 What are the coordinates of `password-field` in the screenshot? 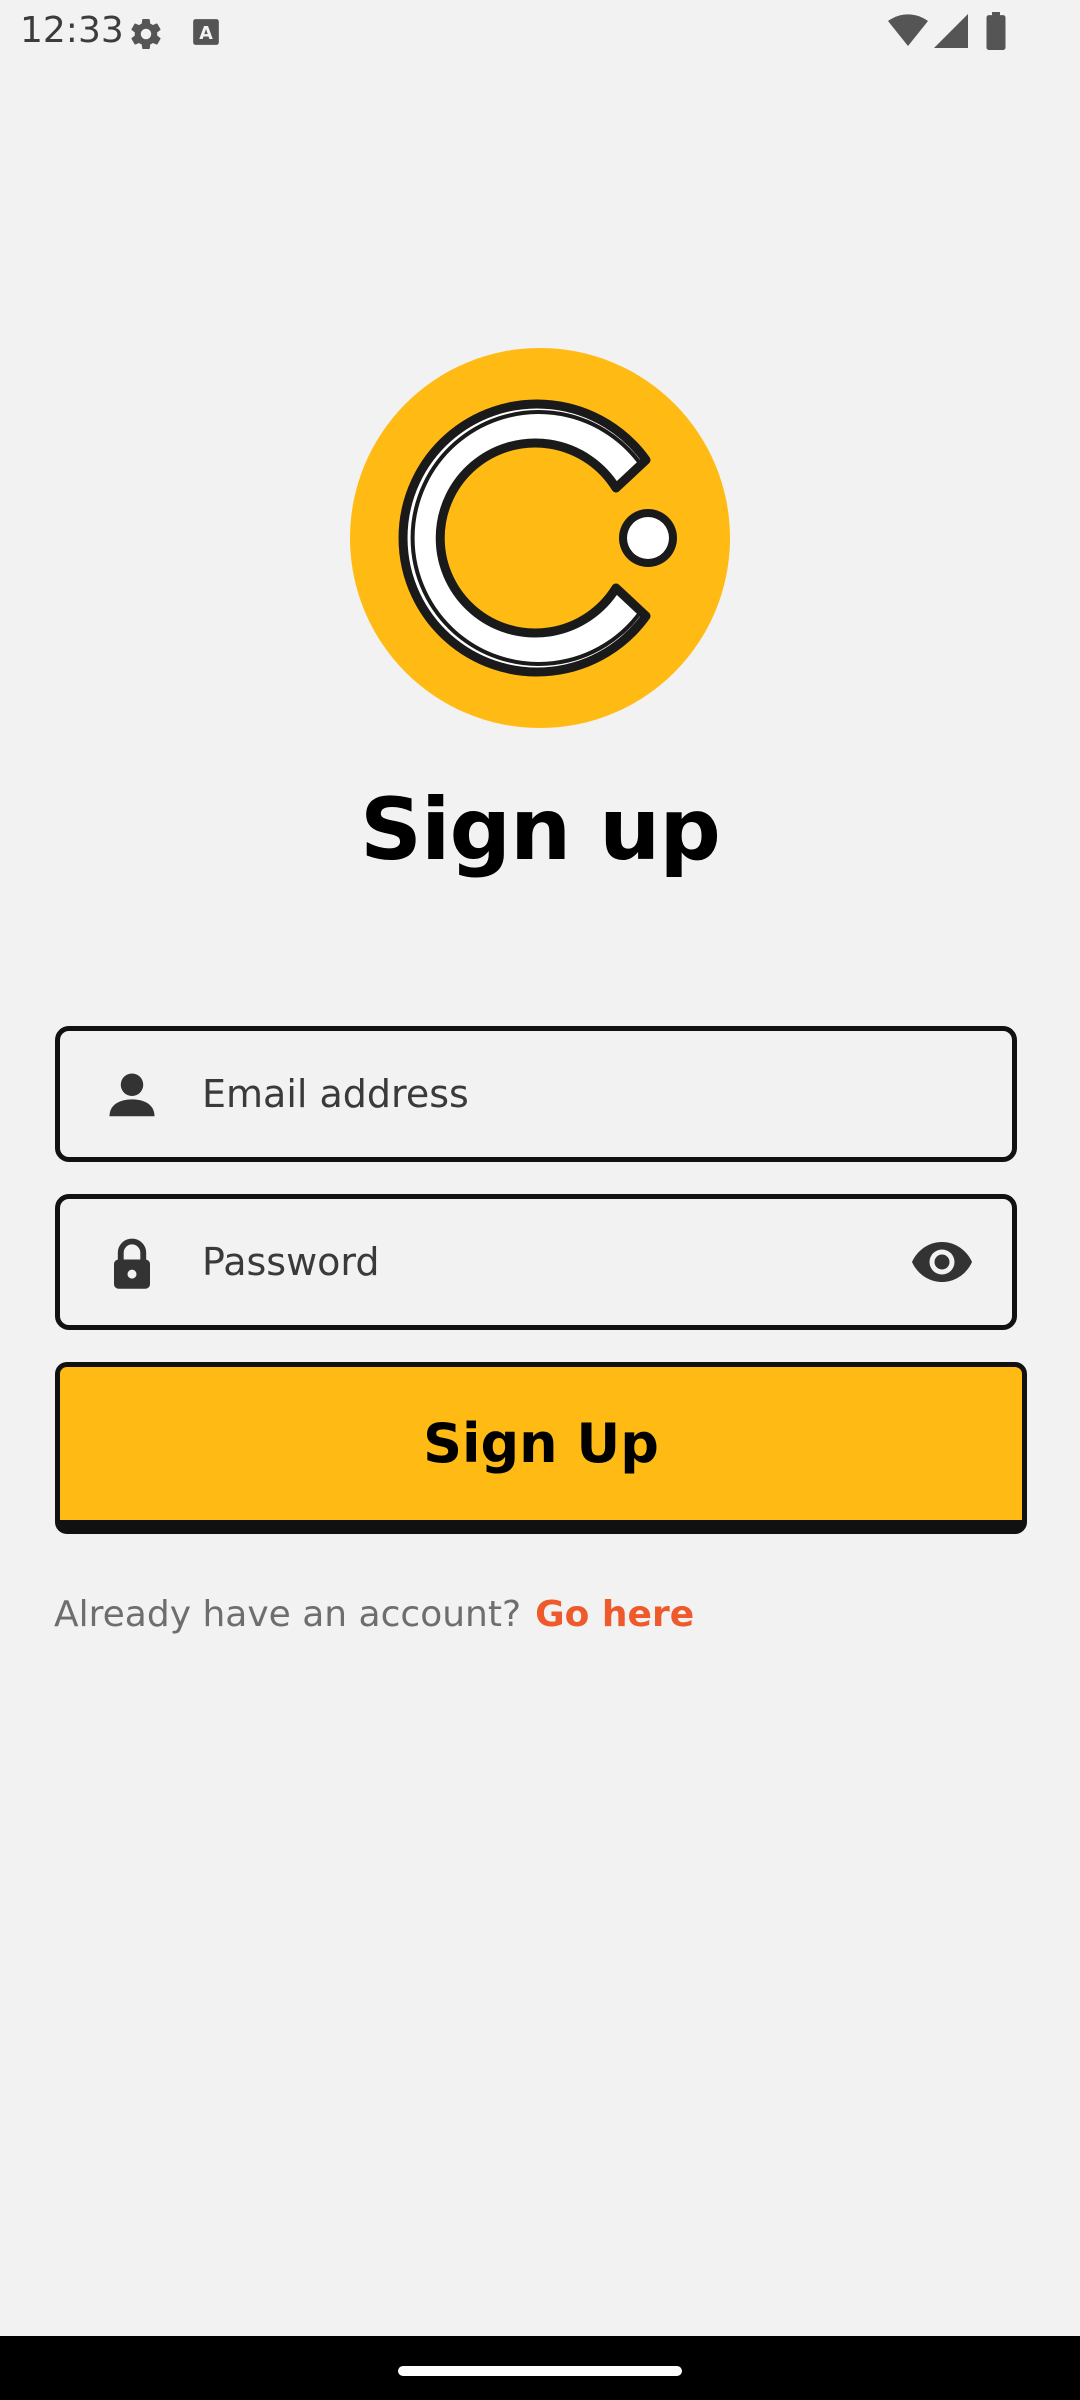 It's located at (536, 1262).